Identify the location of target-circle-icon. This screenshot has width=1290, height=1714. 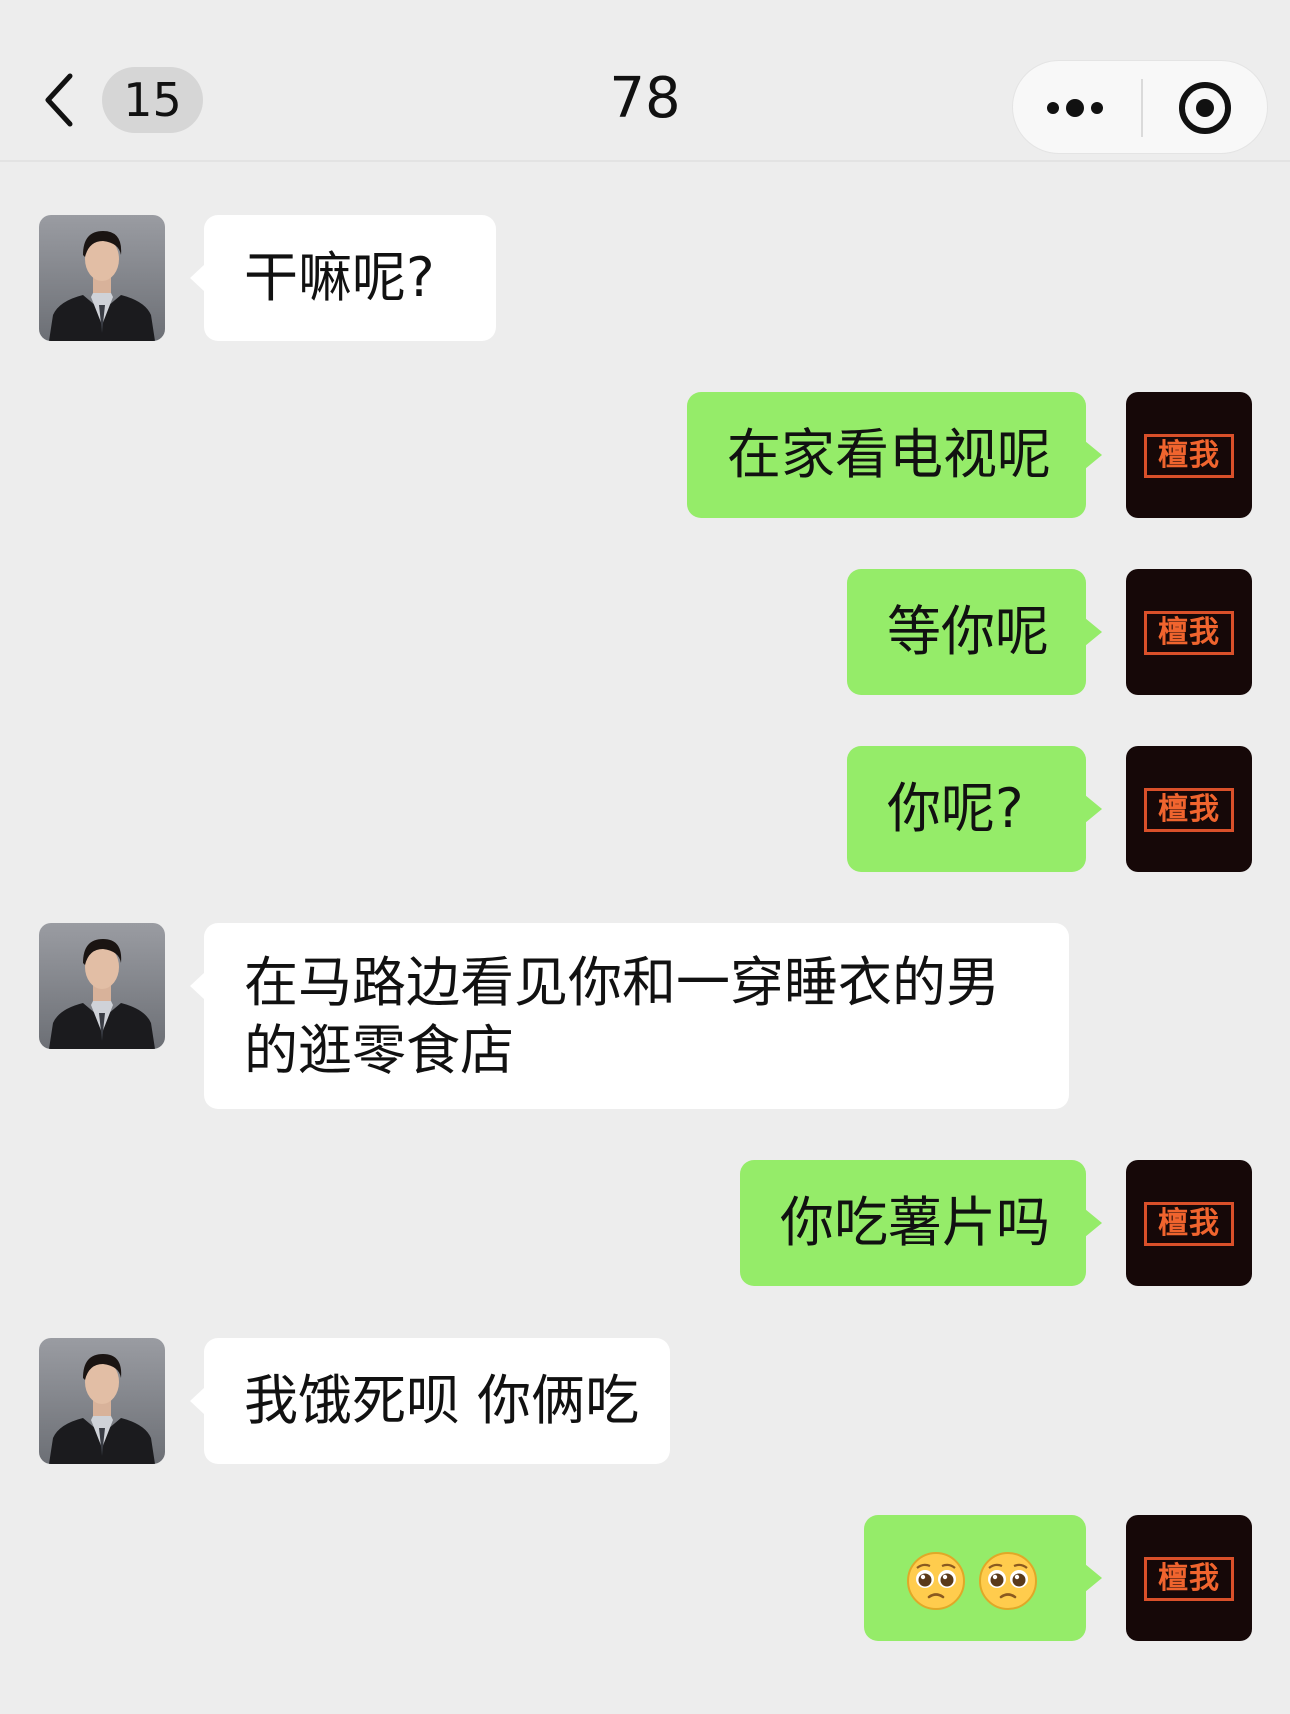
(1205, 108).